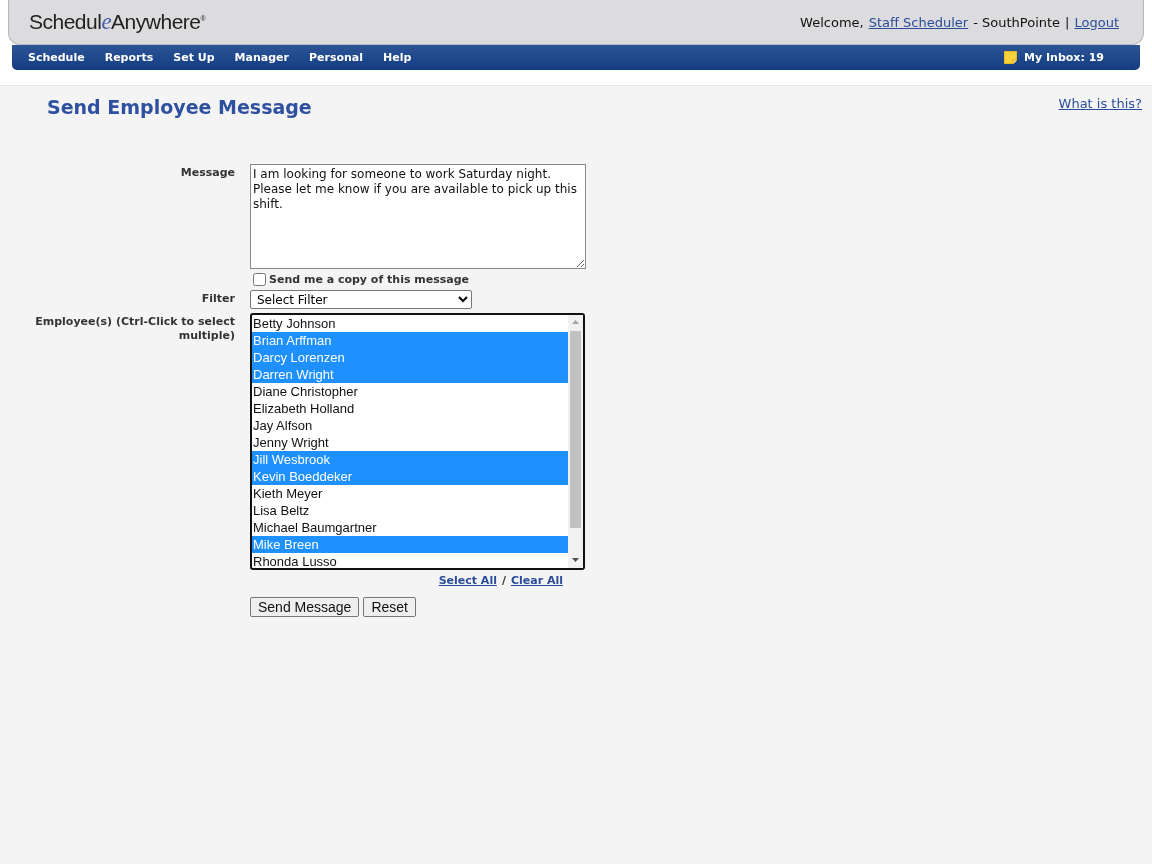  What do you see at coordinates (410, 442) in the screenshot?
I see `employee-option: Jenny Wright` at bounding box center [410, 442].